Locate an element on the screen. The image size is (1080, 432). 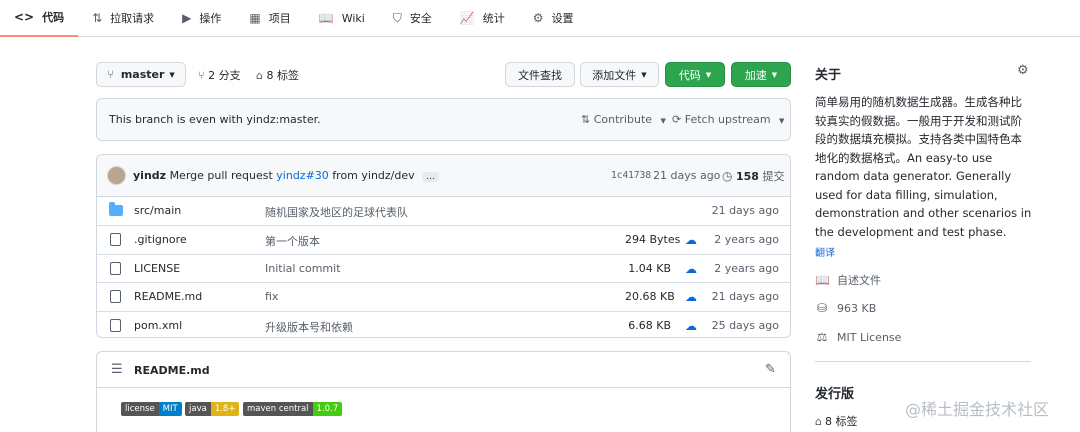
branch-name: master is located at coordinates (142, 74).